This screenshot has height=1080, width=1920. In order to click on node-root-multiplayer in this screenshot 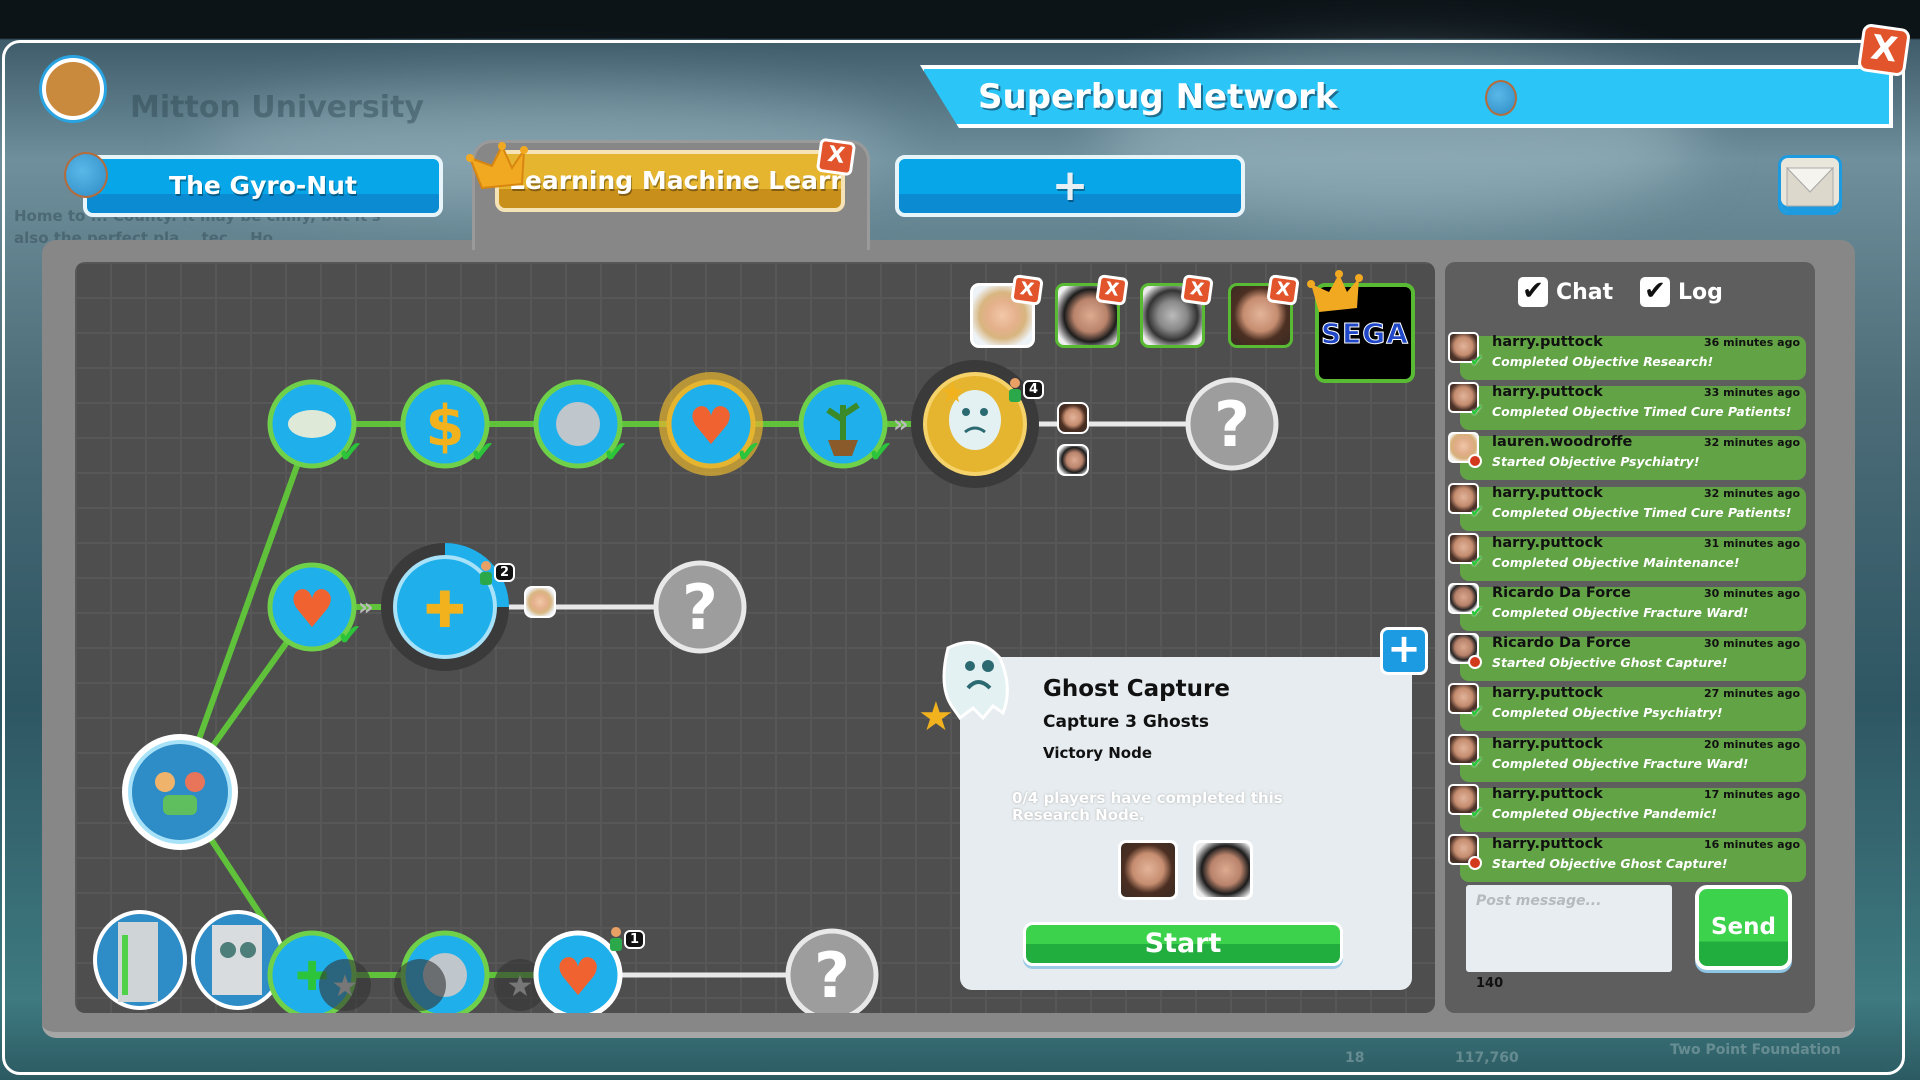, I will do `click(180, 792)`.